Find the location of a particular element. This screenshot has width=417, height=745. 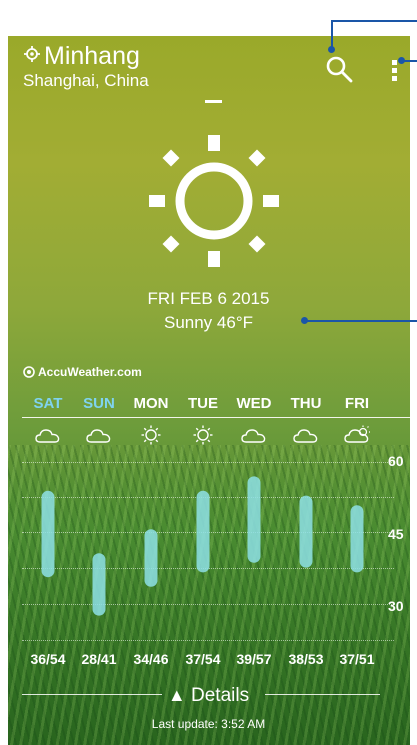

accuweather-logo-icon is located at coordinates (29, 372).